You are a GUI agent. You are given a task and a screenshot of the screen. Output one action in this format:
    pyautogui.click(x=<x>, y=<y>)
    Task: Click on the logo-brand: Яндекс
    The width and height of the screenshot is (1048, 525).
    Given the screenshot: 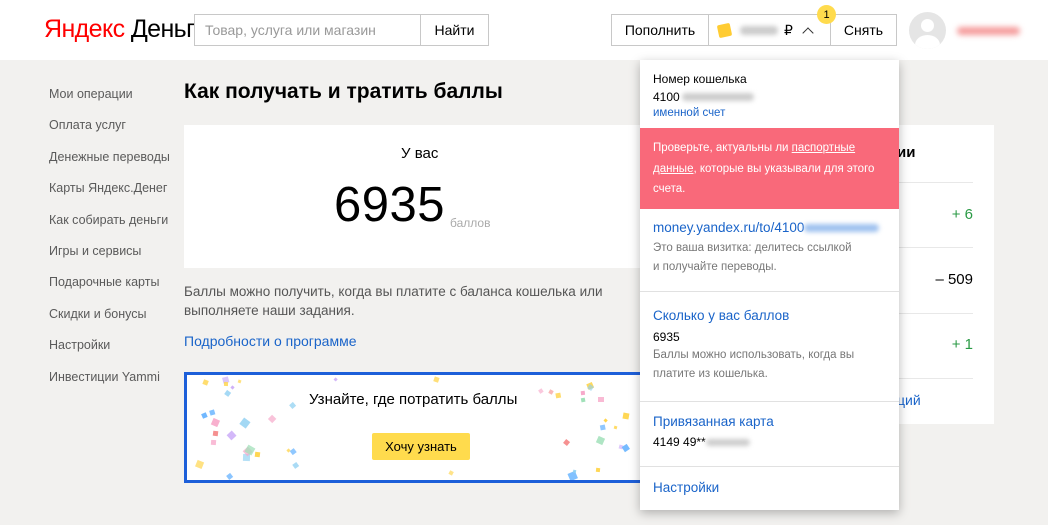 What is the action you would take?
    pyautogui.click(x=84, y=29)
    